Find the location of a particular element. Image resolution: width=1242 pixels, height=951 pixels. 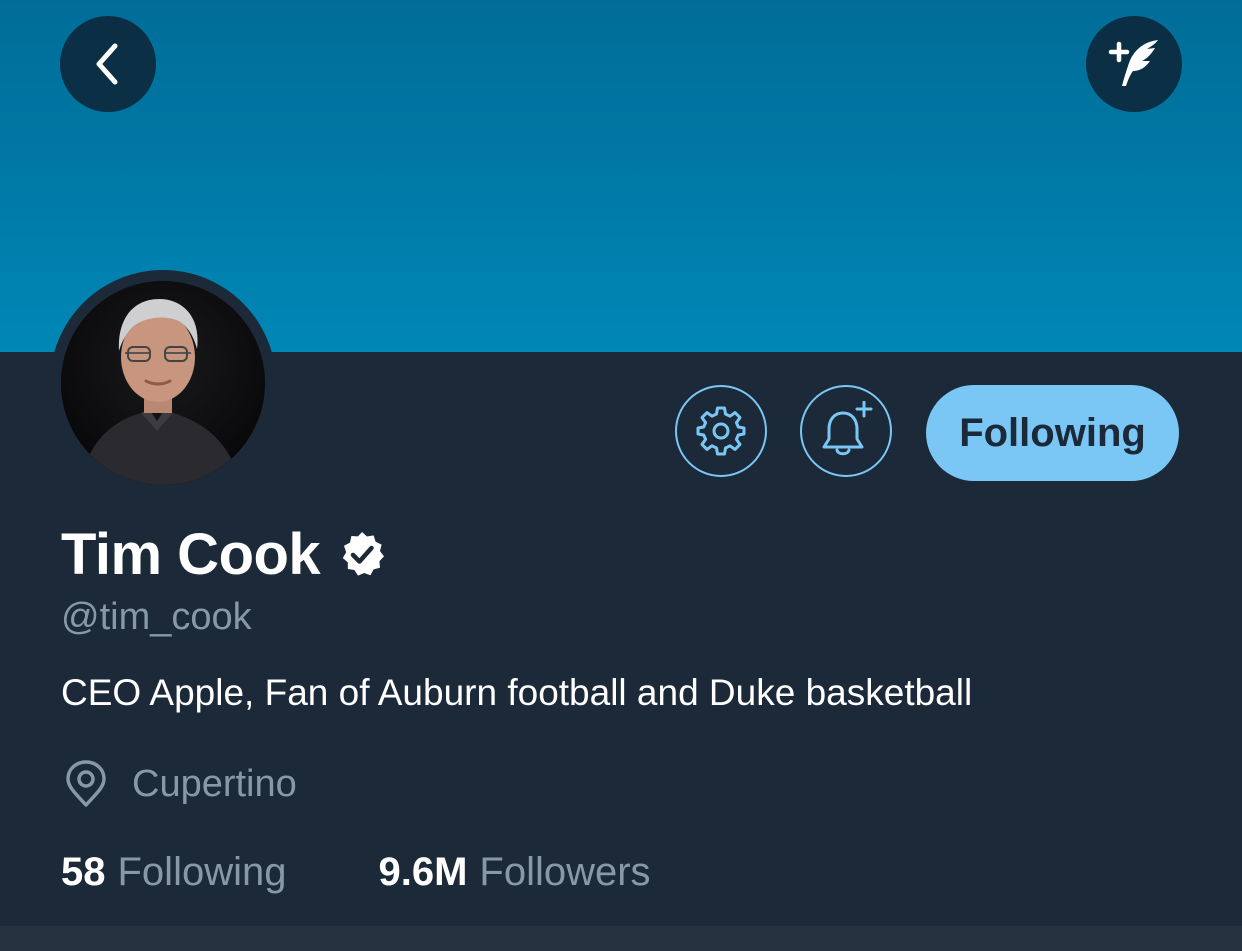

notifications-button is located at coordinates (846, 431).